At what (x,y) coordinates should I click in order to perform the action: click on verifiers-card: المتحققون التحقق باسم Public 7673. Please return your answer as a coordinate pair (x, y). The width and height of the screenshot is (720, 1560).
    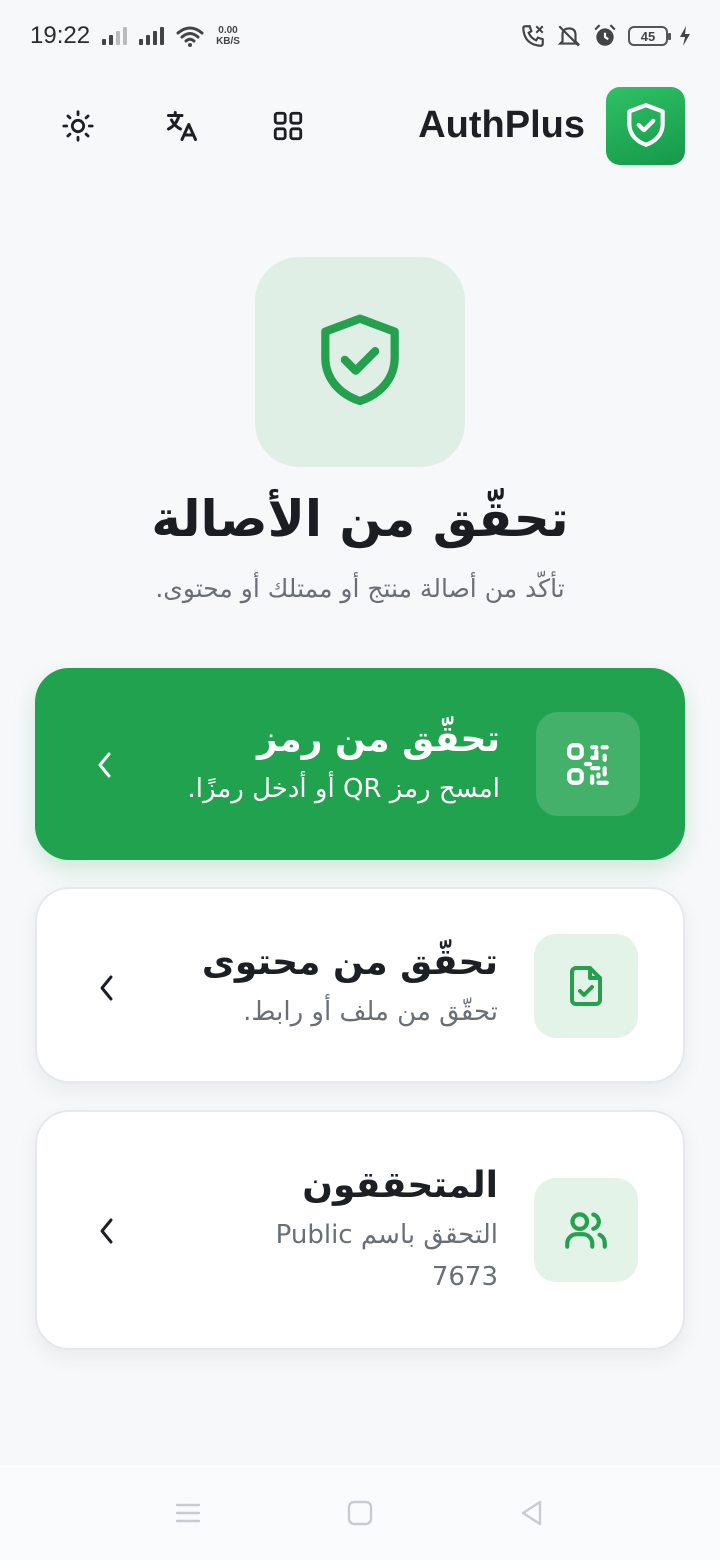
    Looking at the image, I should click on (360, 1230).